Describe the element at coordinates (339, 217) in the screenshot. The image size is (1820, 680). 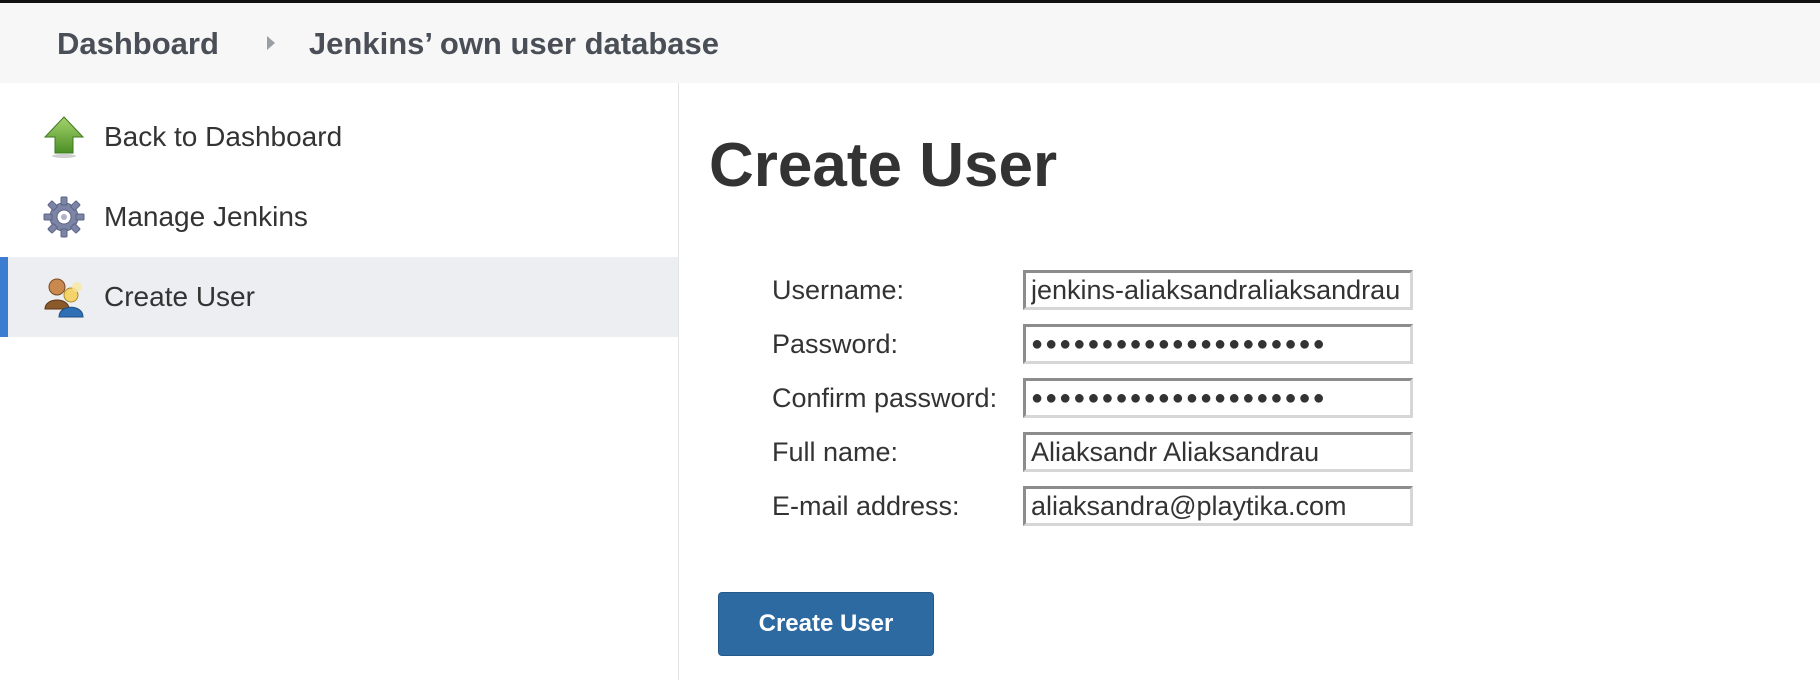
I see `sidebar-item-manage-jenkins: Manage Jenkins` at that location.